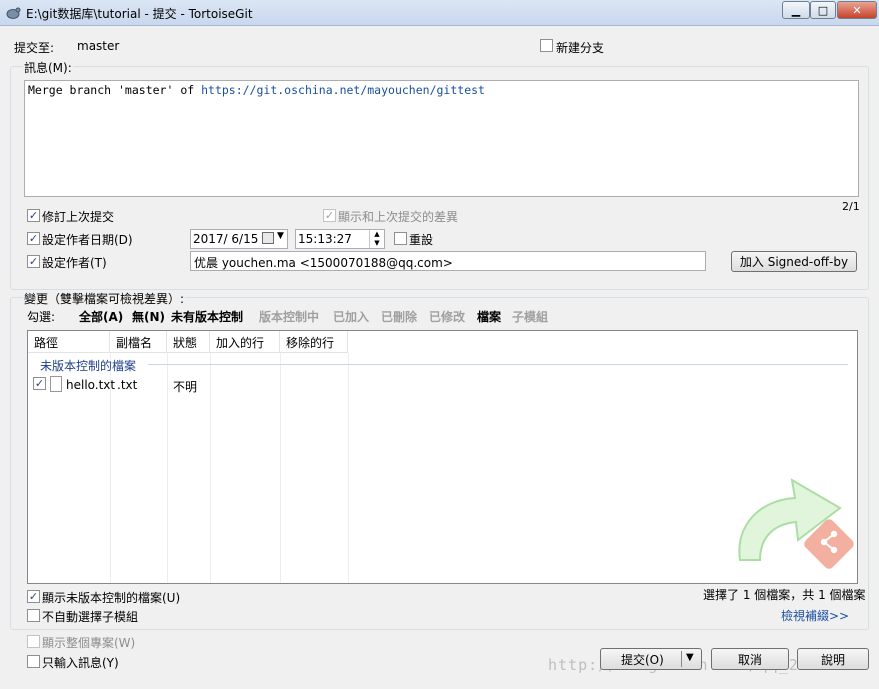 This screenshot has height=689, width=879. What do you see at coordinates (530, 317) in the screenshot?
I see `filter-submodules: 子模組` at bounding box center [530, 317].